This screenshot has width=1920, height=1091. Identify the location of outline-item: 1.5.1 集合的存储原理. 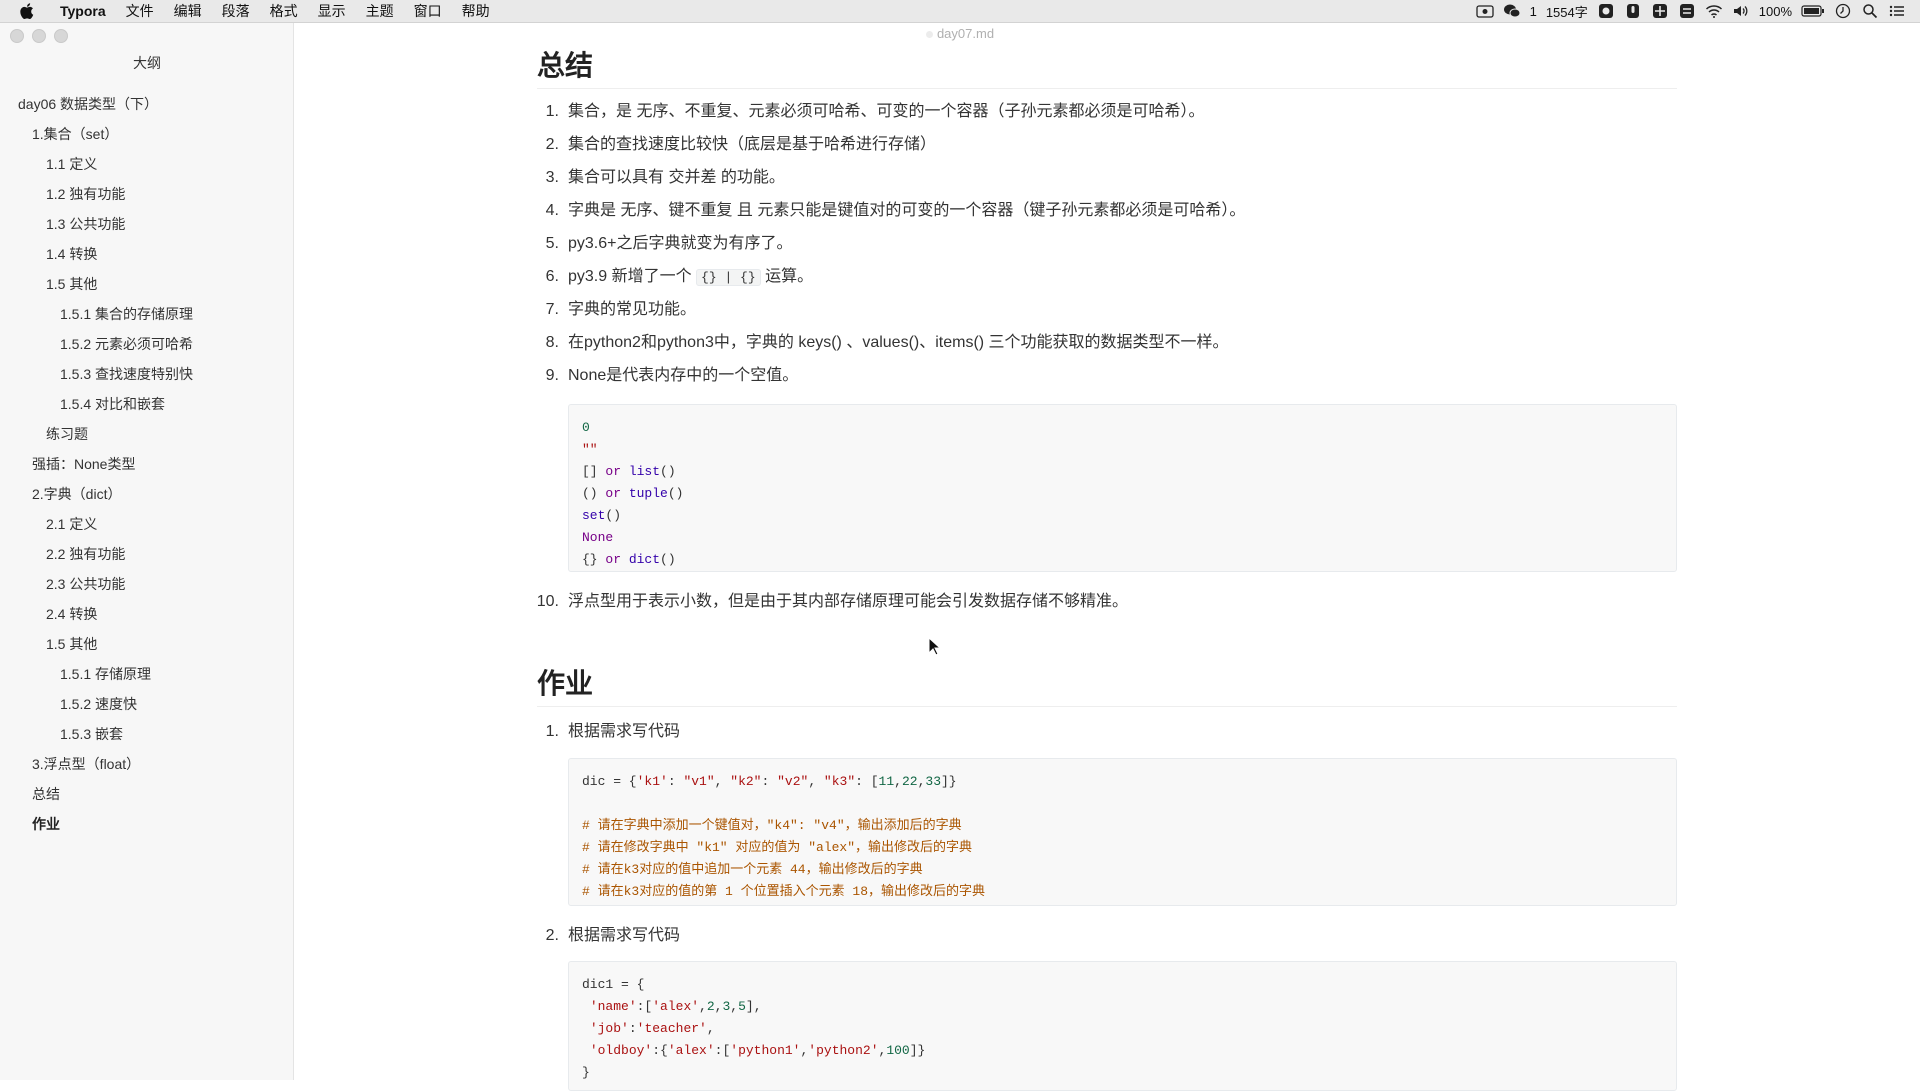
(147, 314).